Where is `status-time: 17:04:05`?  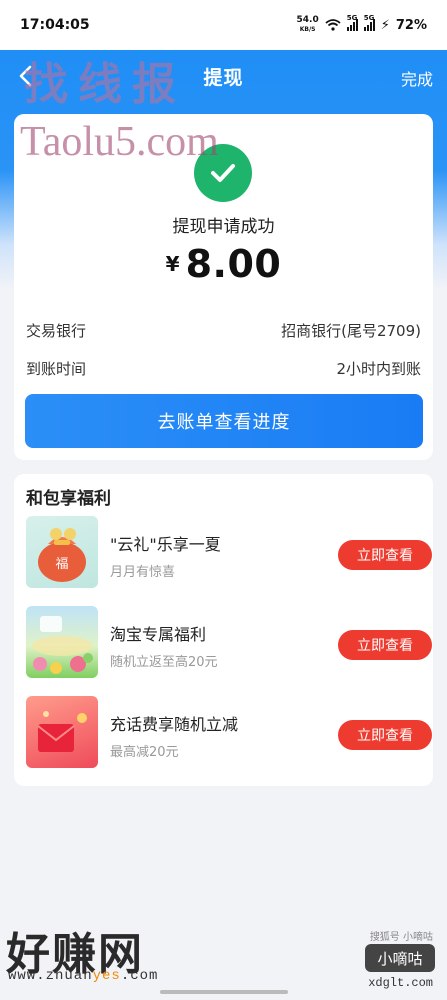 status-time: 17:04:05 is located at coordinates (55, 25).